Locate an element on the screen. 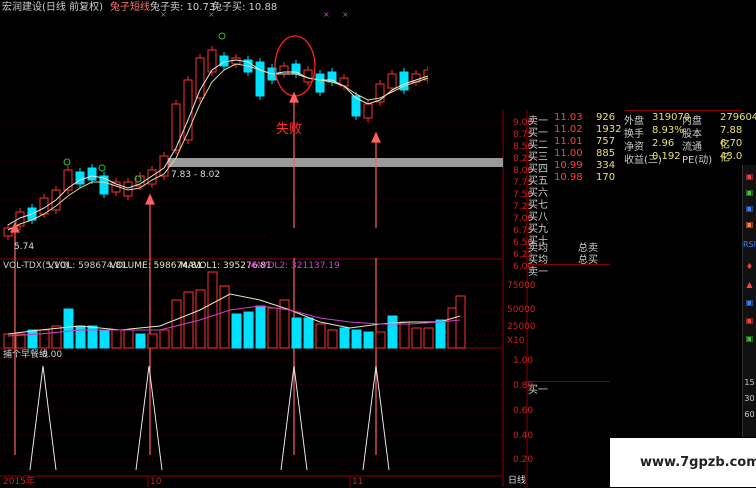 This screenshot has height=488, width=756. vol-axis-0: 75000 is located at coordinates (521, 286).